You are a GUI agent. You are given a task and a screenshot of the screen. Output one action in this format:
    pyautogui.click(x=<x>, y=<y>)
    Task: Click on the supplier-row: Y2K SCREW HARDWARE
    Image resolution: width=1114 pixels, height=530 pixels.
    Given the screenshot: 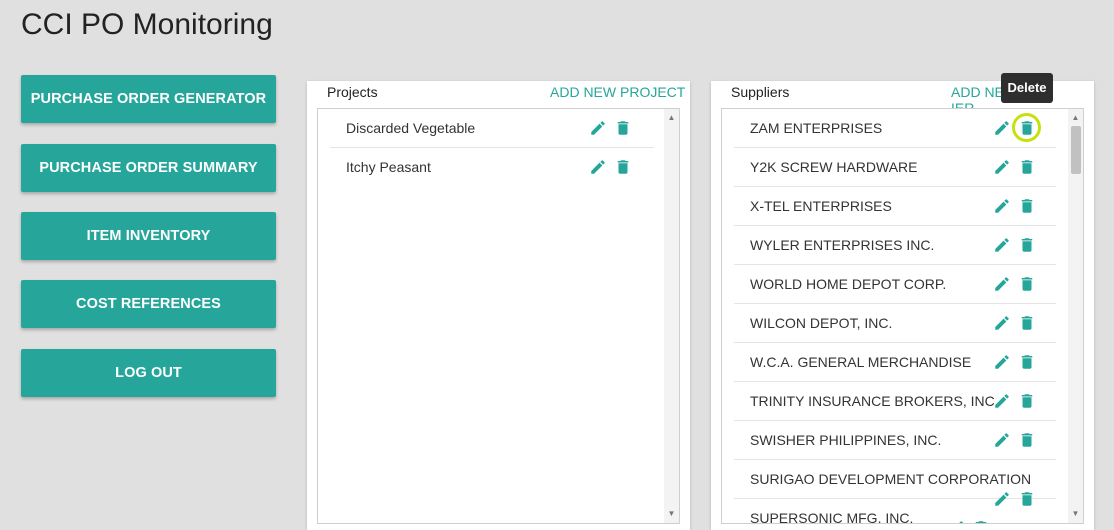 What is the action you would take?
    pyautogui.click(x=895, y=167)
    